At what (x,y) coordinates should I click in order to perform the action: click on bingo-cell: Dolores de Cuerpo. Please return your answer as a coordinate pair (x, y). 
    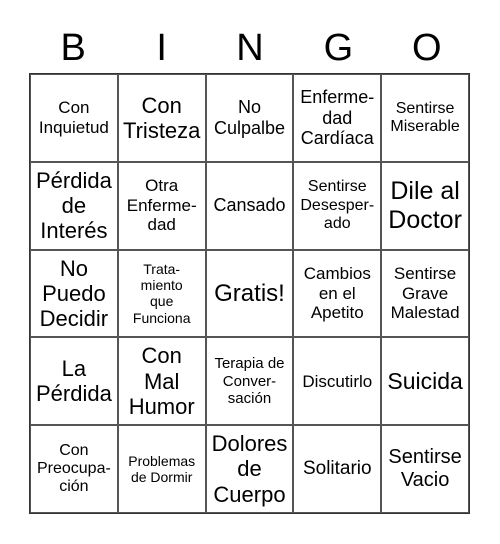
    Looking at the image, I should click on (249, 469).